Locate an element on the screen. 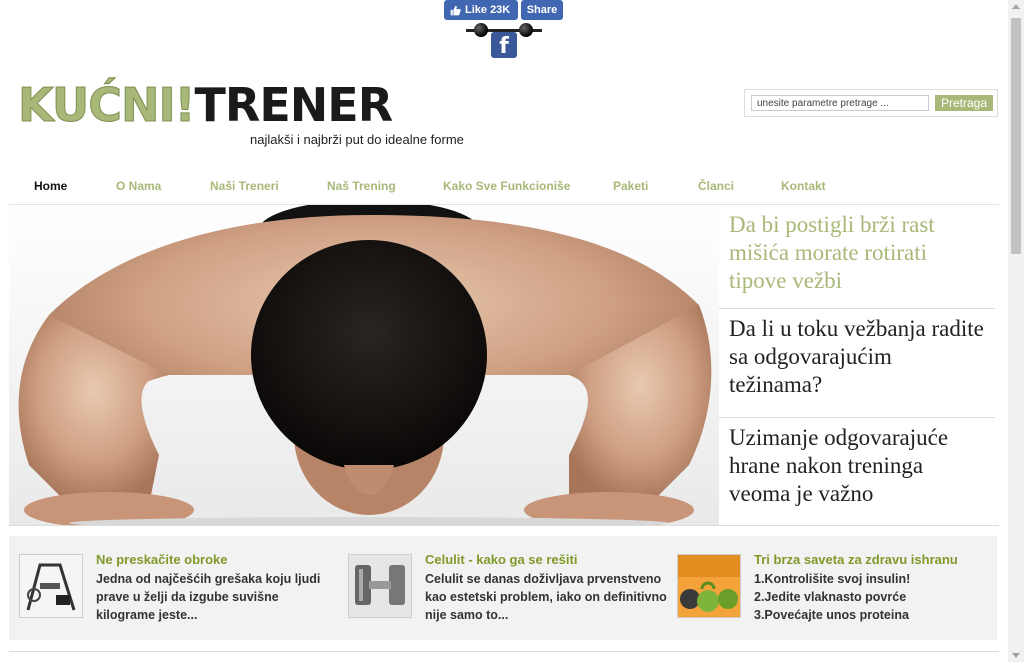 This screenshot has width=1024, height=662. nav-item-kako-sve-funkcionise: Kako Sve Funkcioniše is located at coordinates (506, 186).